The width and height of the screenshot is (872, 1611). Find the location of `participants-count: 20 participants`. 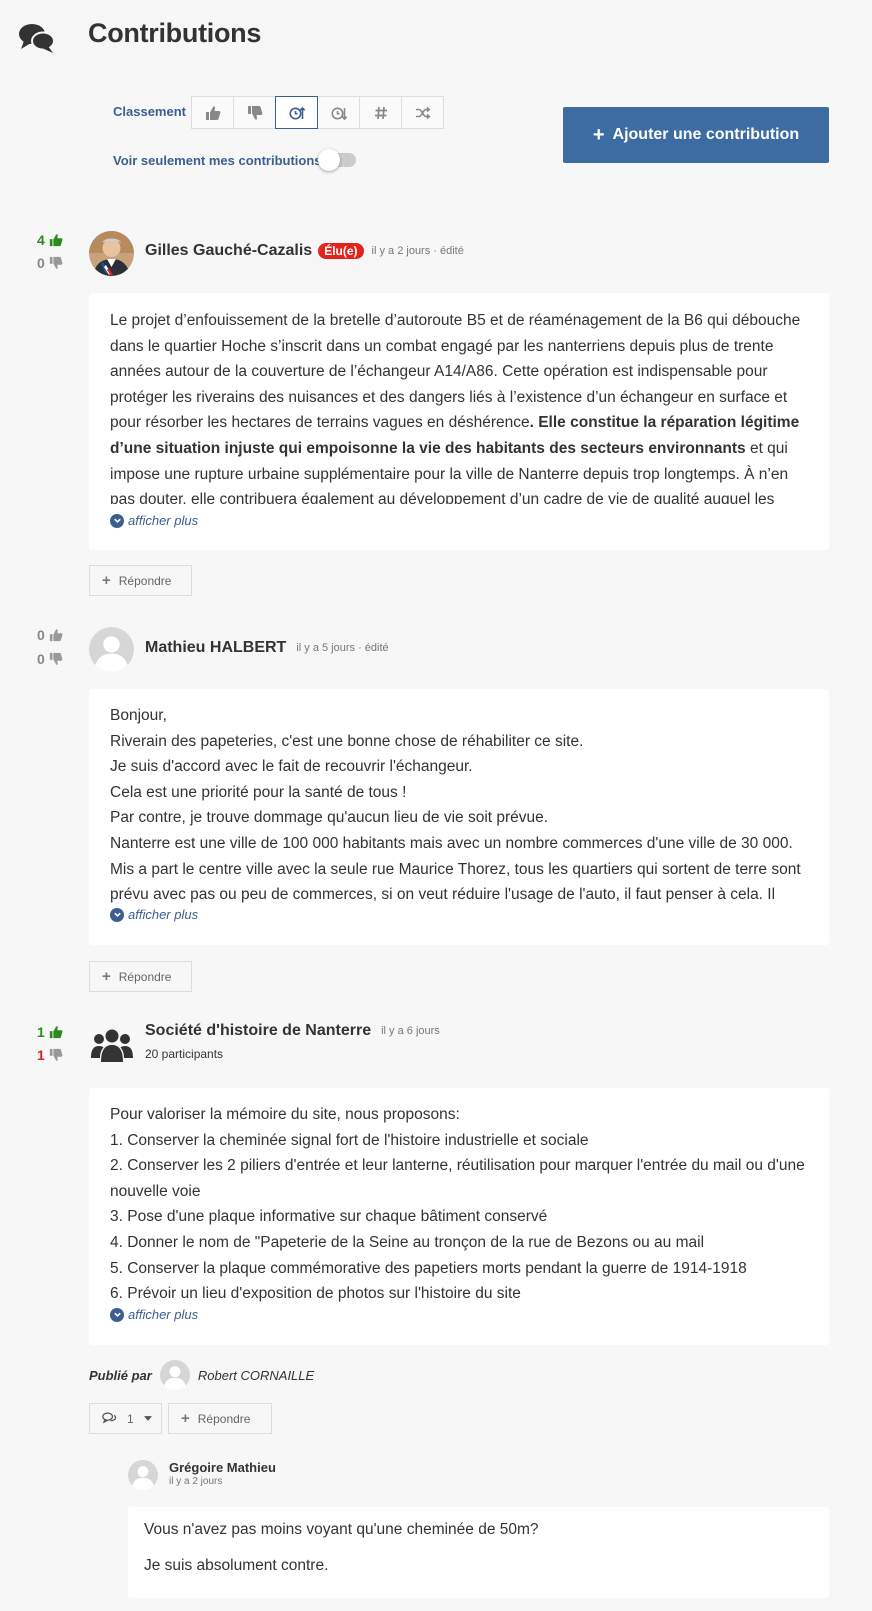

participants-count: 20 participants is located at coordinates (184, 1054).